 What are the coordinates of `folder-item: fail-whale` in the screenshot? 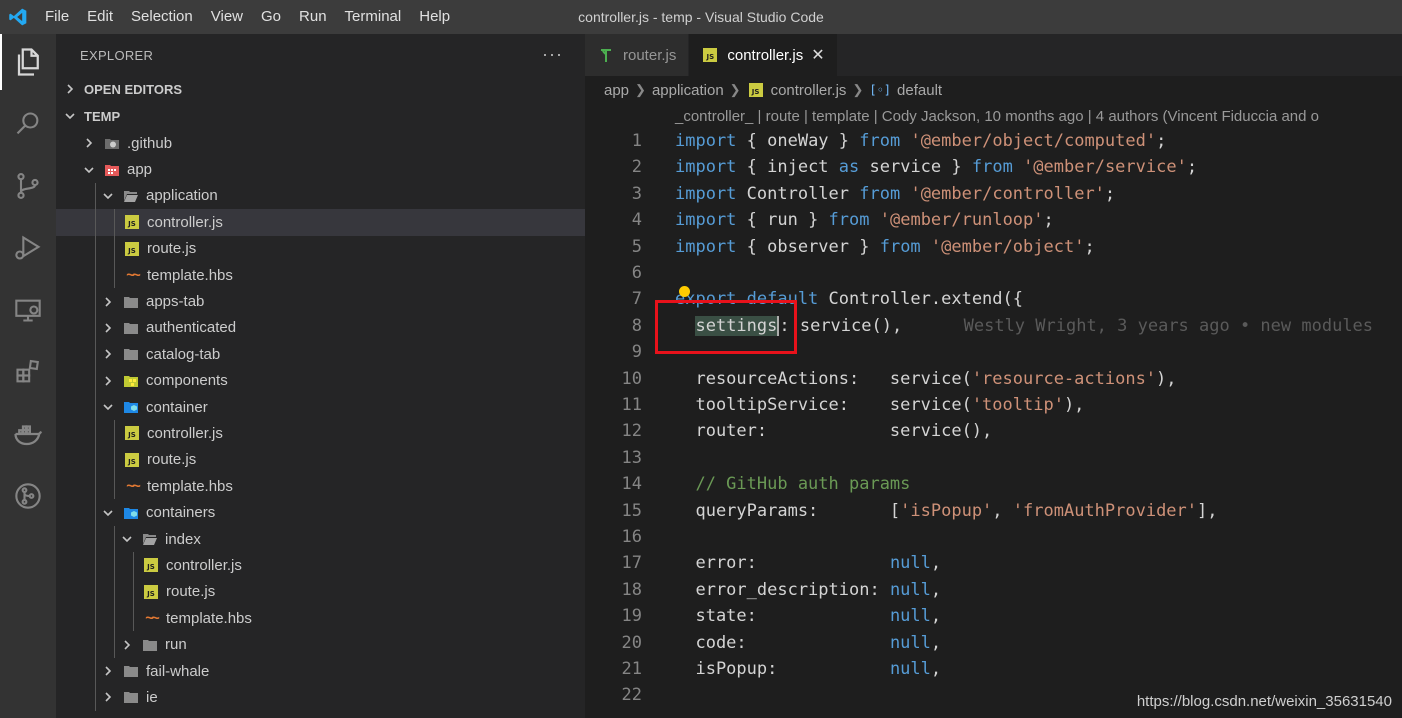 It's located at (320, 671).